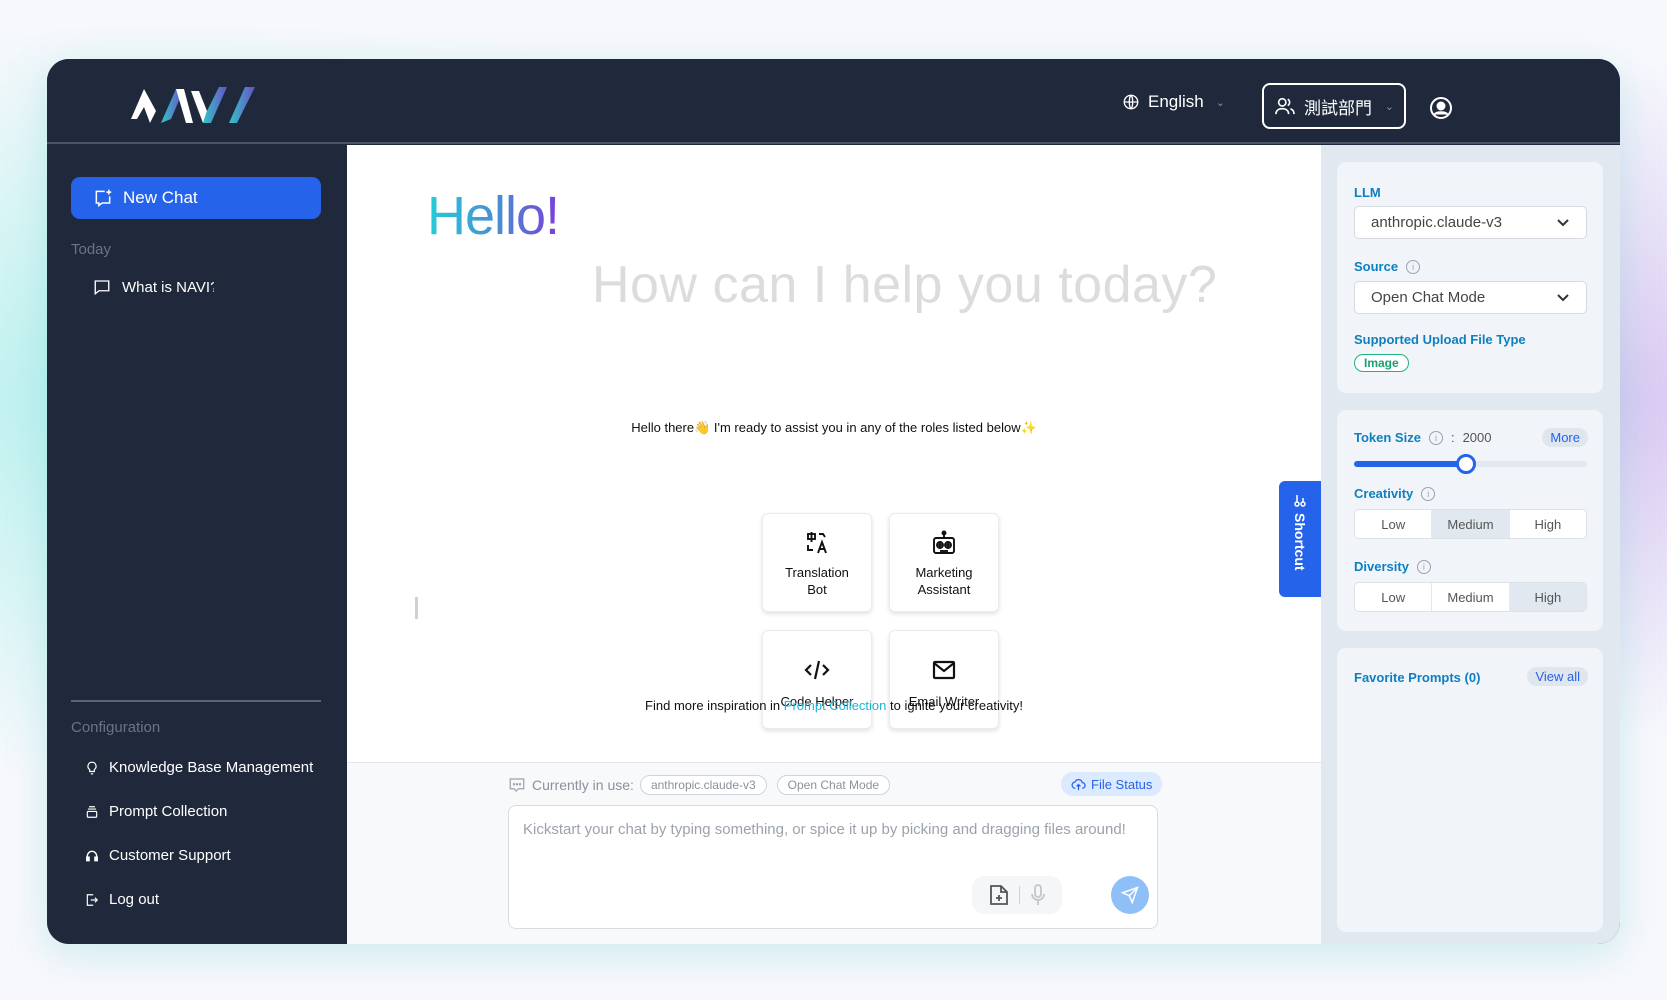  I want to click on sidebar-item-knowledge-base: Knowledge Base Management, so click(199, 767).